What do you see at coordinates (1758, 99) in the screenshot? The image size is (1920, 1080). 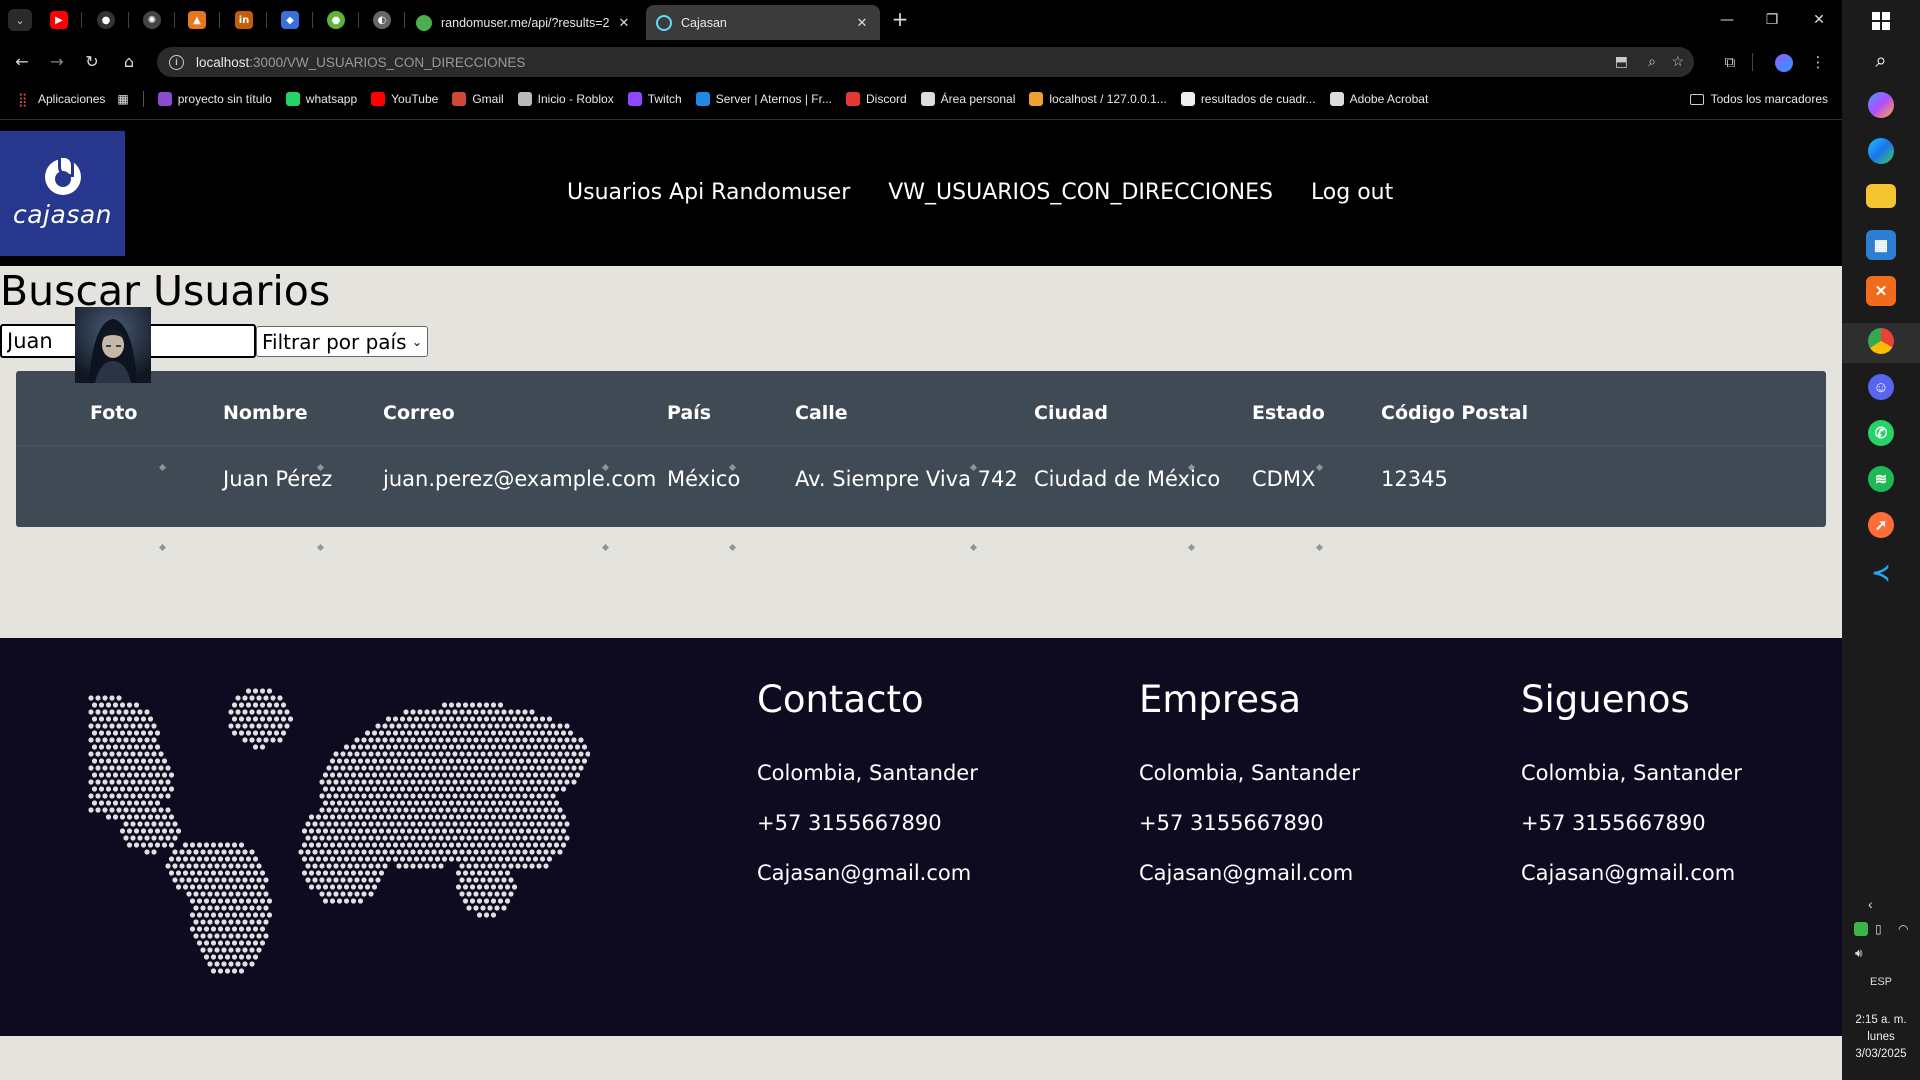 I see `all-bookmarks-folder: Todos los marcadores` at bounding box center [1758, 99].